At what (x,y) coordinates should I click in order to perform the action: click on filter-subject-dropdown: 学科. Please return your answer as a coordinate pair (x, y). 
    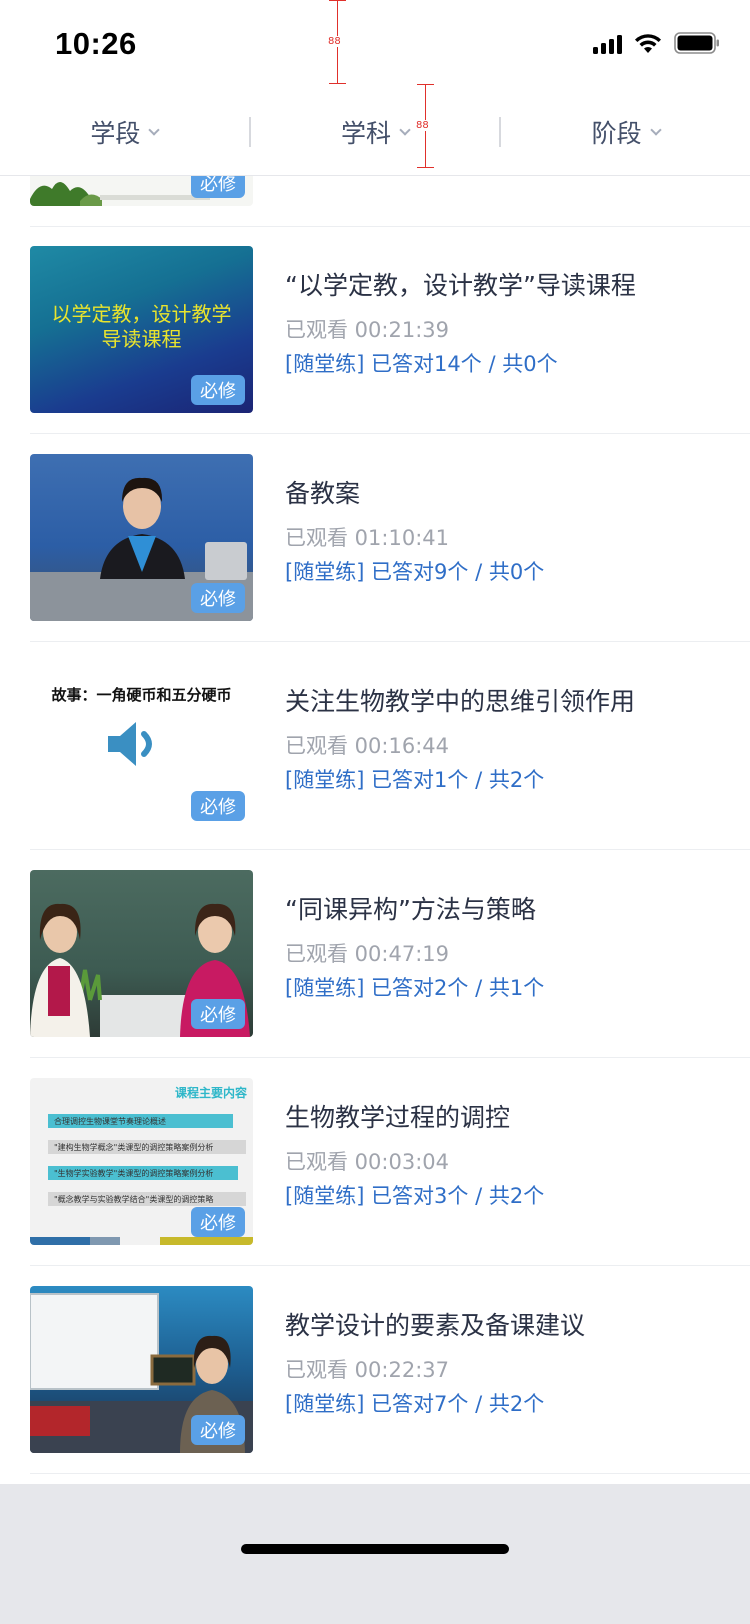
    Looking at the image, I should click on (375, 131).